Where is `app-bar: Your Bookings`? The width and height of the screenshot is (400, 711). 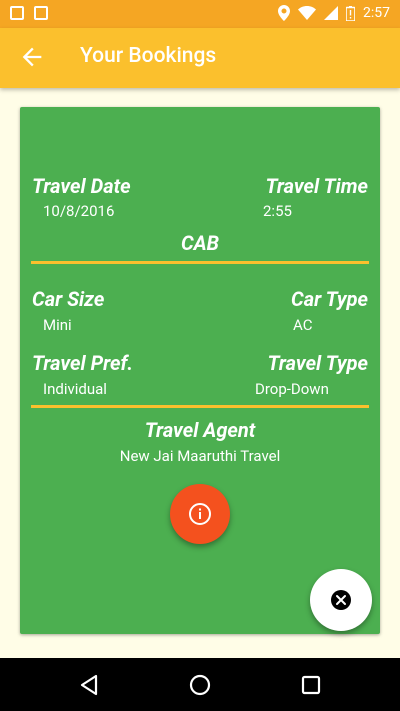
app-bar: Your Bookings is located at coordinates (200, 58).